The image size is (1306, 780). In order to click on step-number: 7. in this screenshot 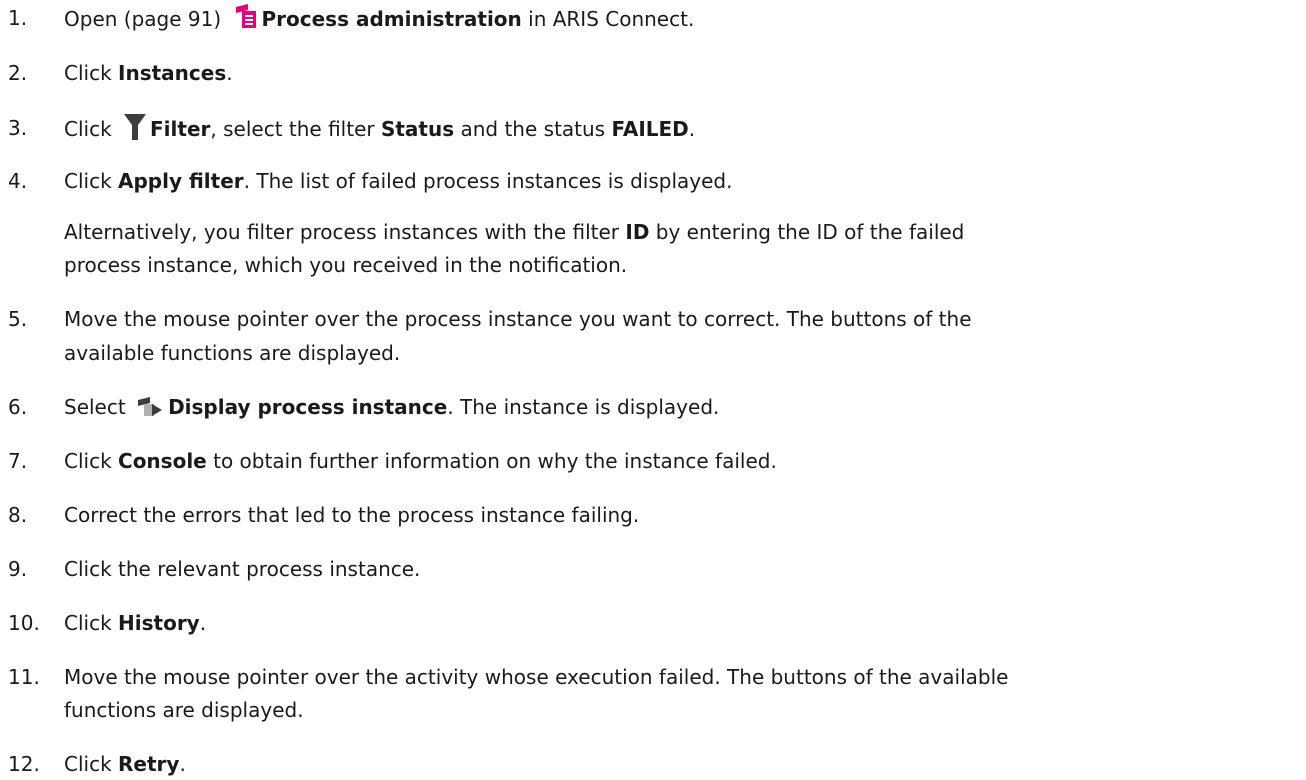, I will do `click(18, 461)`.